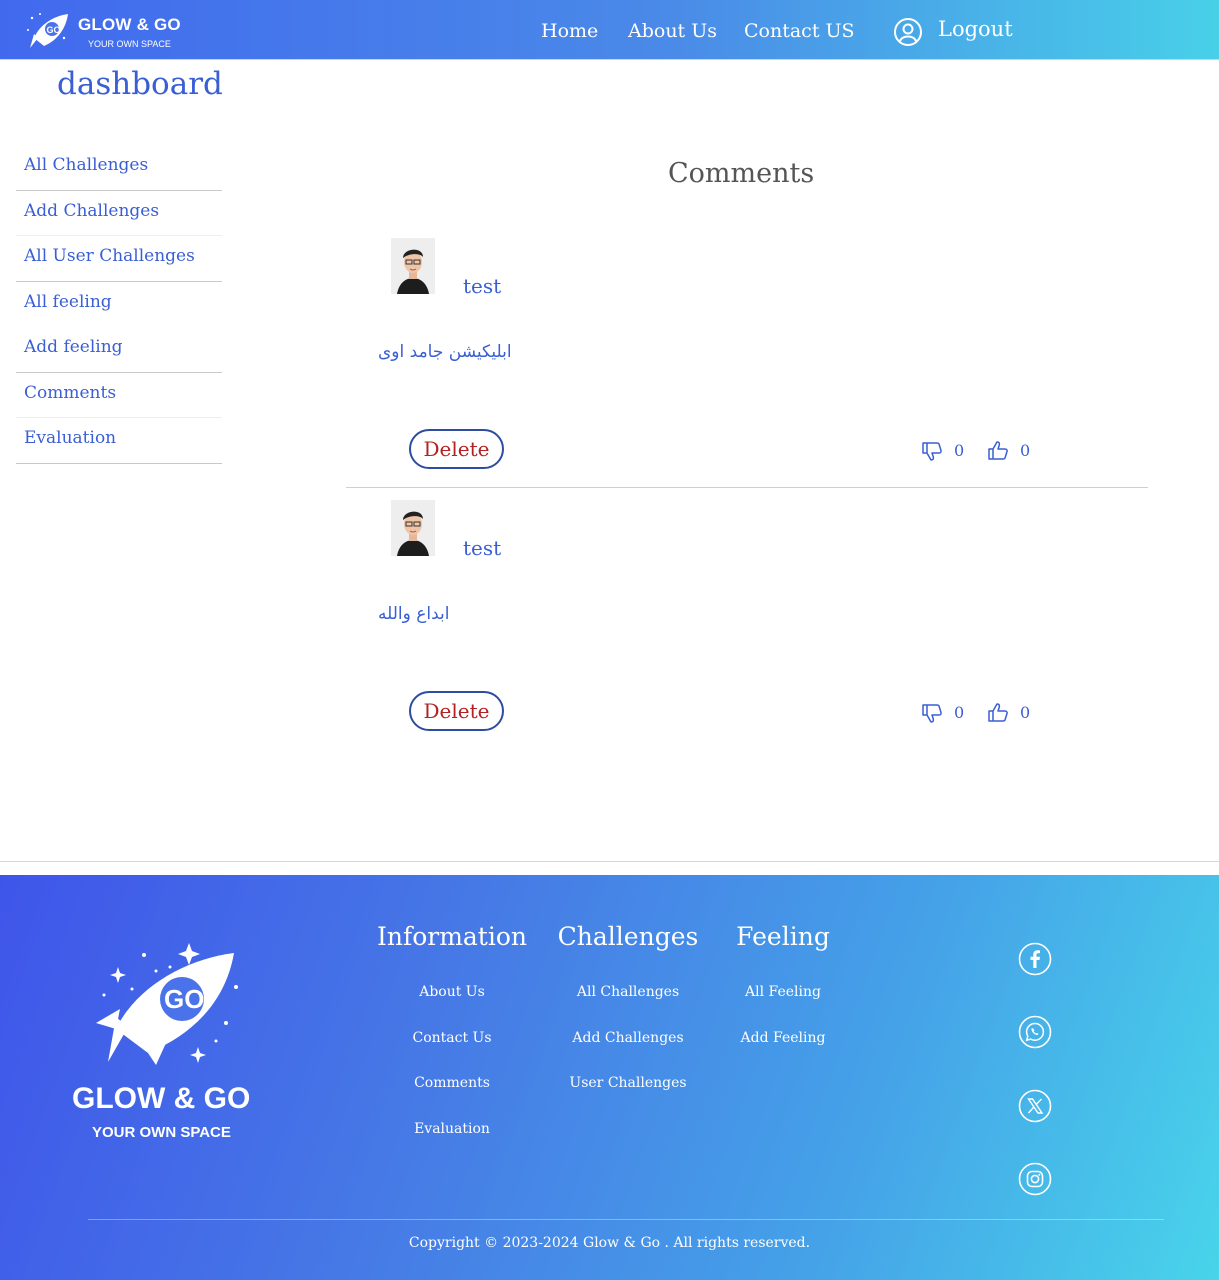 The height and width of the screenshot is (1280, 1219). What do you see at coordinates (129, 44) in the screenshot?
I see `logo-subtitle: YOUR OWN SPACE` at bounding box center [129, 44].